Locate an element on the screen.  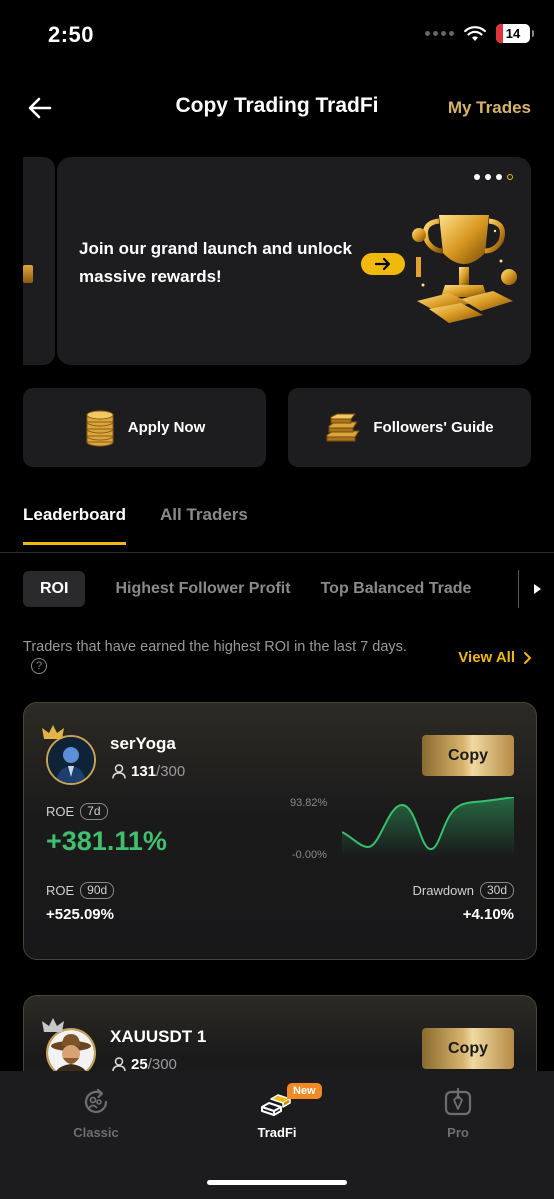
battery-icon: 14 is located at coordinates (515, 33).